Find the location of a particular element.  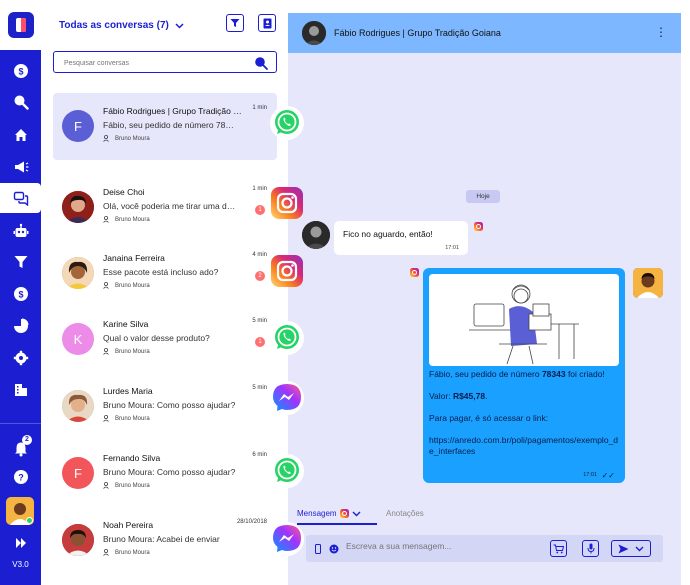

tab-message: Mensagem is located at coordinates (329, 513).